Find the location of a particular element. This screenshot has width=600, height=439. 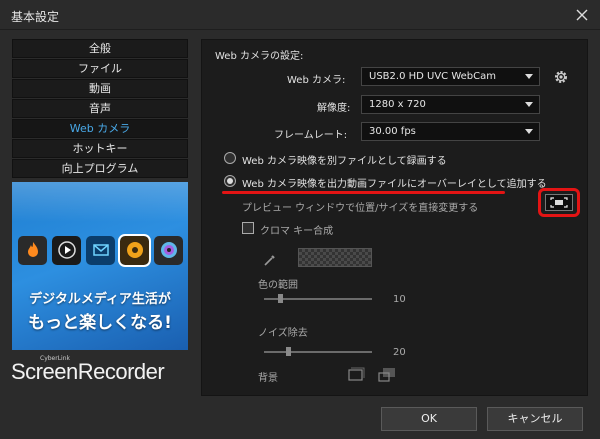

promo-banner: デジタルメディア生活が もっと楽しくなる! is located at coordinates (100, 266).